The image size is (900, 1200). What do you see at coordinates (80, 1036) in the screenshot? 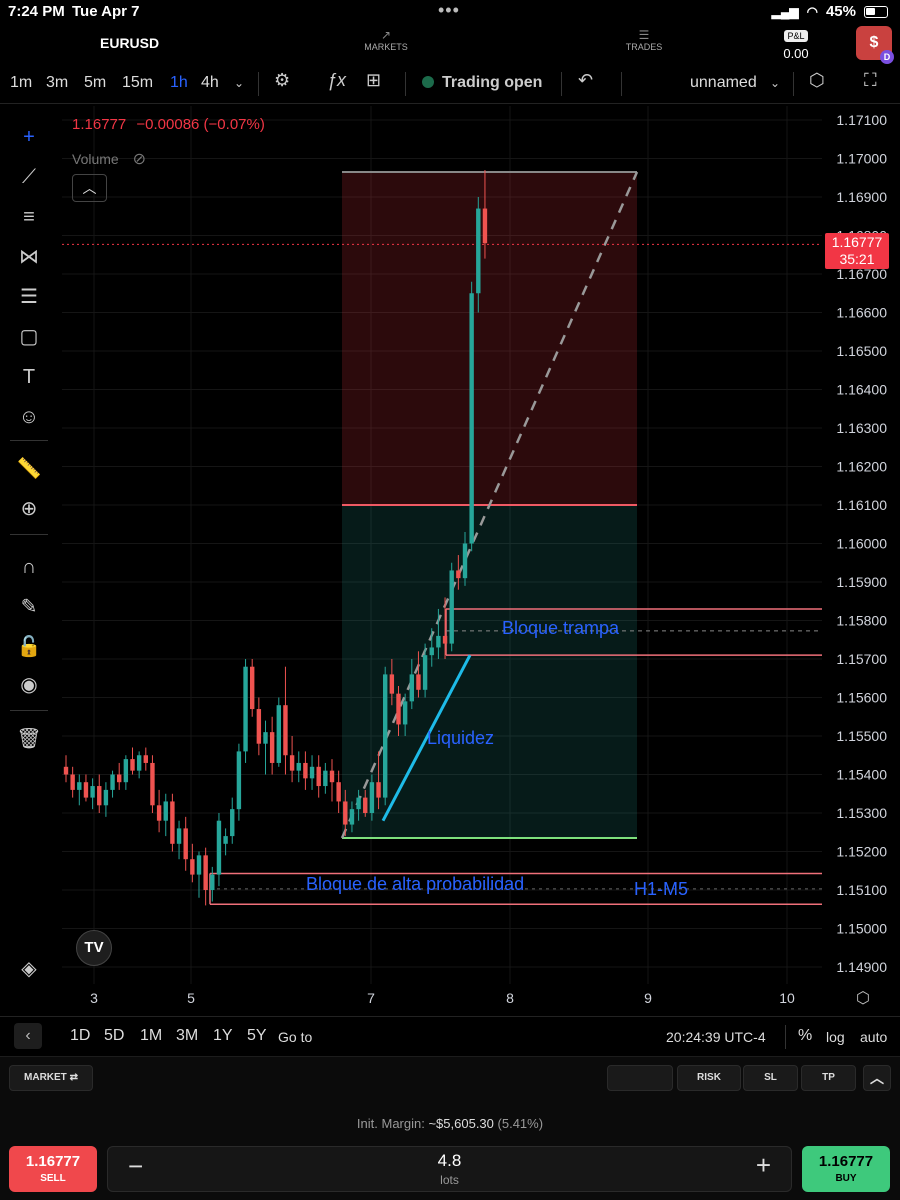
I see `range-1d: 1D` at bounding box center [80, 1036].